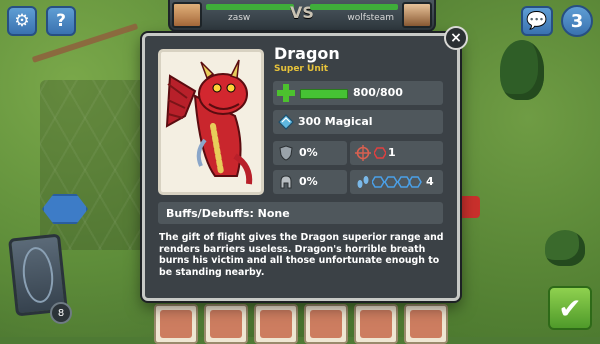 Image resolution: width=600 pixels, height=344 pixels. Describe the element at coordinates (187, 15) in the screenshot. I see `left-player-avatar` at that location.